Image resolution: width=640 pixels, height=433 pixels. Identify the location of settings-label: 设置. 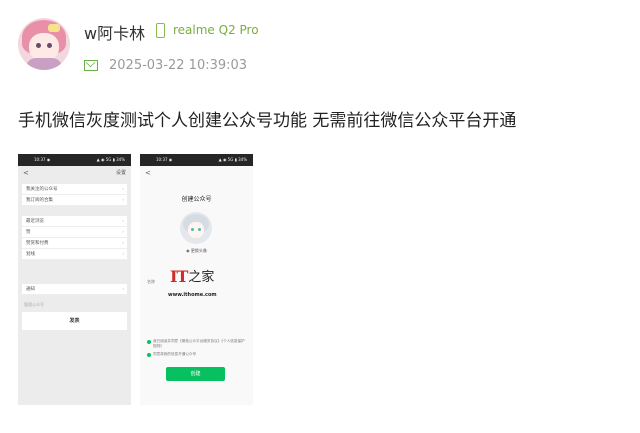
(120, 173).